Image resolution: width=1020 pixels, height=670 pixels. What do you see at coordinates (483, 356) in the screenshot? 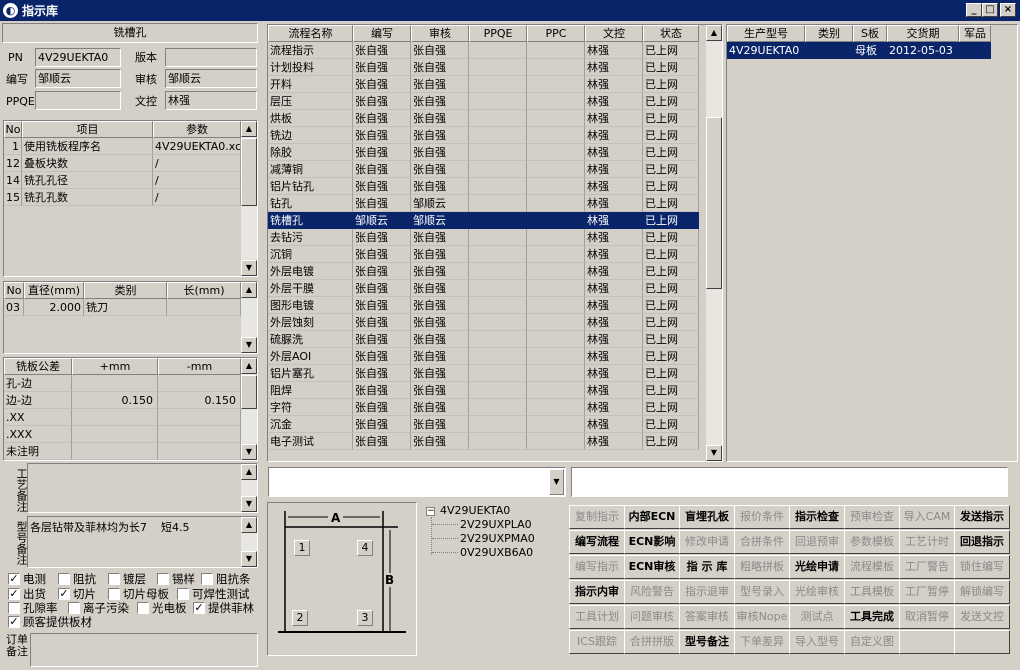
I see `table-row: 外层AOI 张自强 张自强 林强 已上网` at bounding box center [483, 356].